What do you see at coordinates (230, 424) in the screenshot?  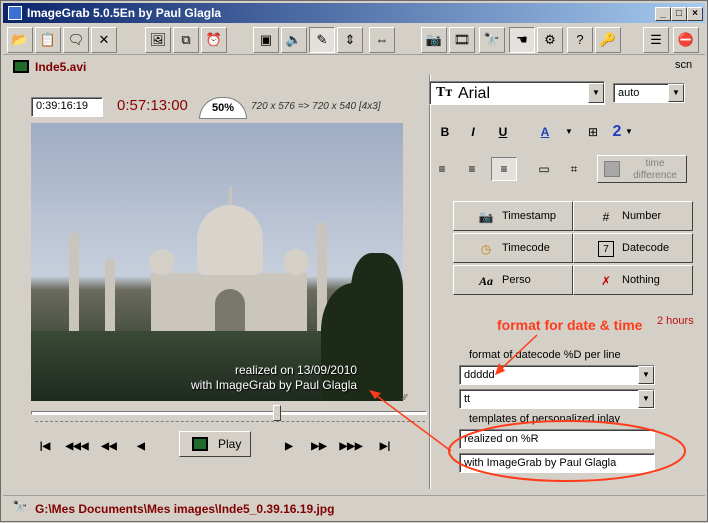 I see `slider-ticks` at bounding box center [230, 424].